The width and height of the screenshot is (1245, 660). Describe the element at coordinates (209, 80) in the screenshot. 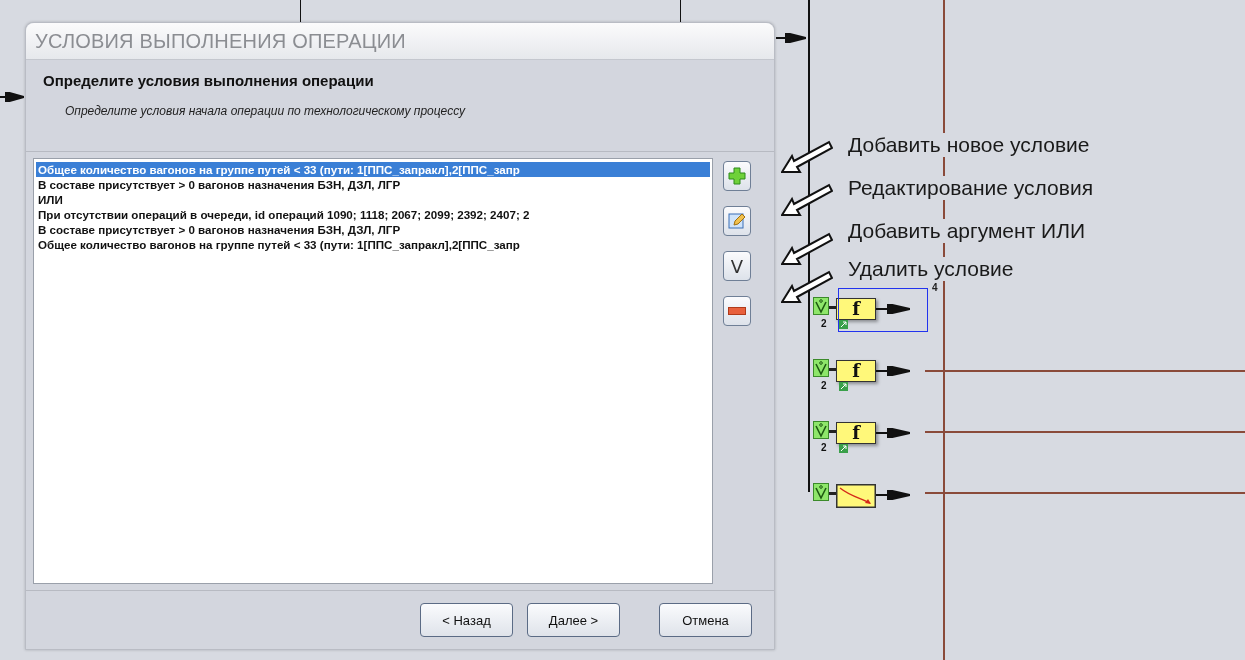

I see `dialog-heading: Определите условия выполнения операции` at that location.